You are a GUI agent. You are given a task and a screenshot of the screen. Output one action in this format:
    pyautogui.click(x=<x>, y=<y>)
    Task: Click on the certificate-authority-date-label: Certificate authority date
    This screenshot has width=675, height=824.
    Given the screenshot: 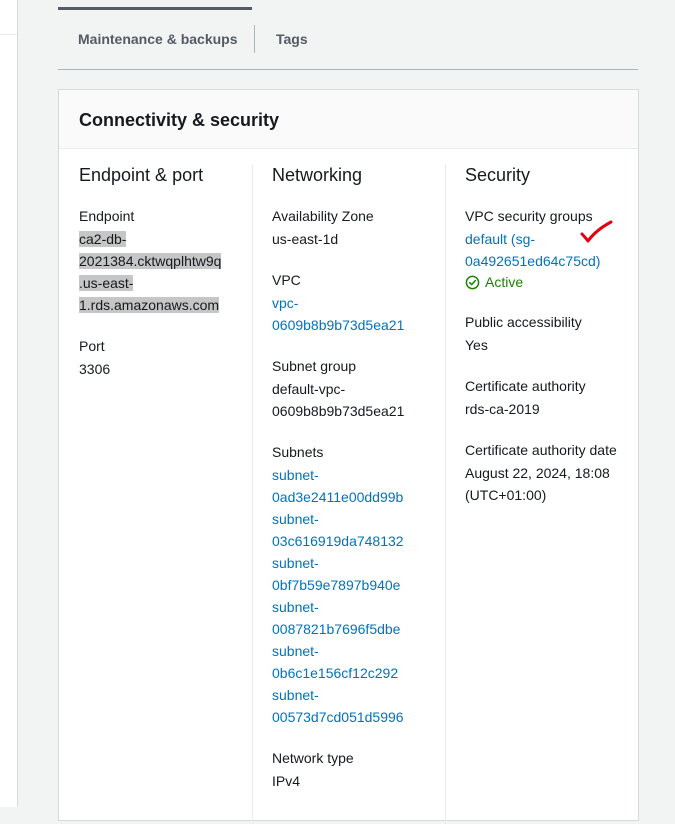 What is the action you would take?
    pyautogui.click(x=541, y=450)
    